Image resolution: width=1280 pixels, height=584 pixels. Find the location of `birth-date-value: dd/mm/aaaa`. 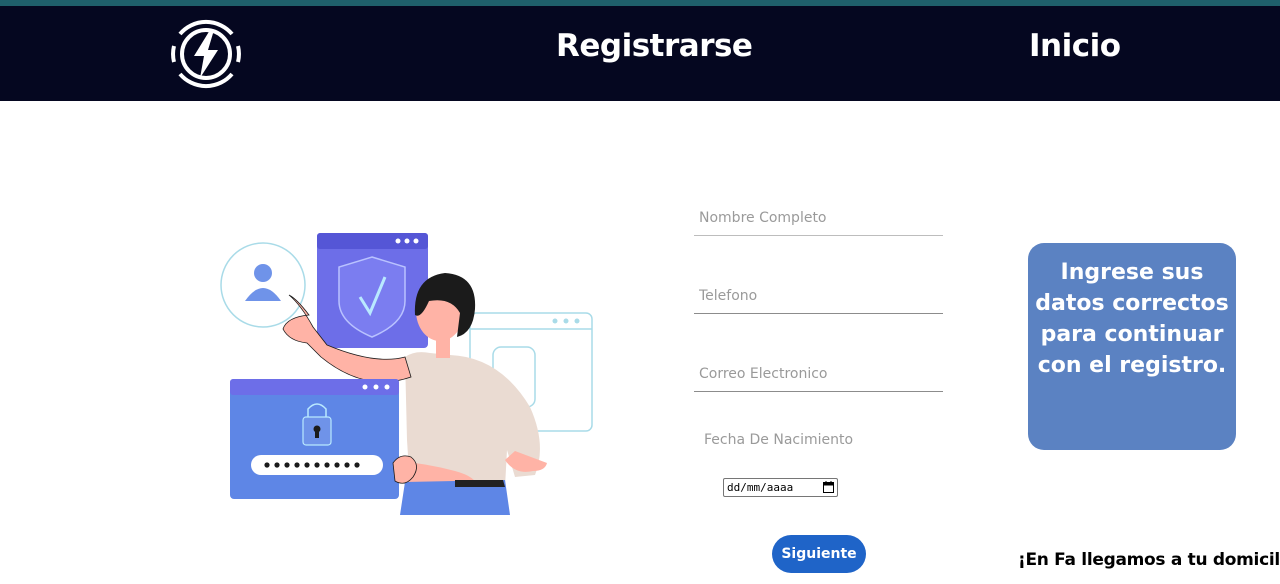

birth-date-value: dd/mm/aaaa is located at coordinates (760, 487).